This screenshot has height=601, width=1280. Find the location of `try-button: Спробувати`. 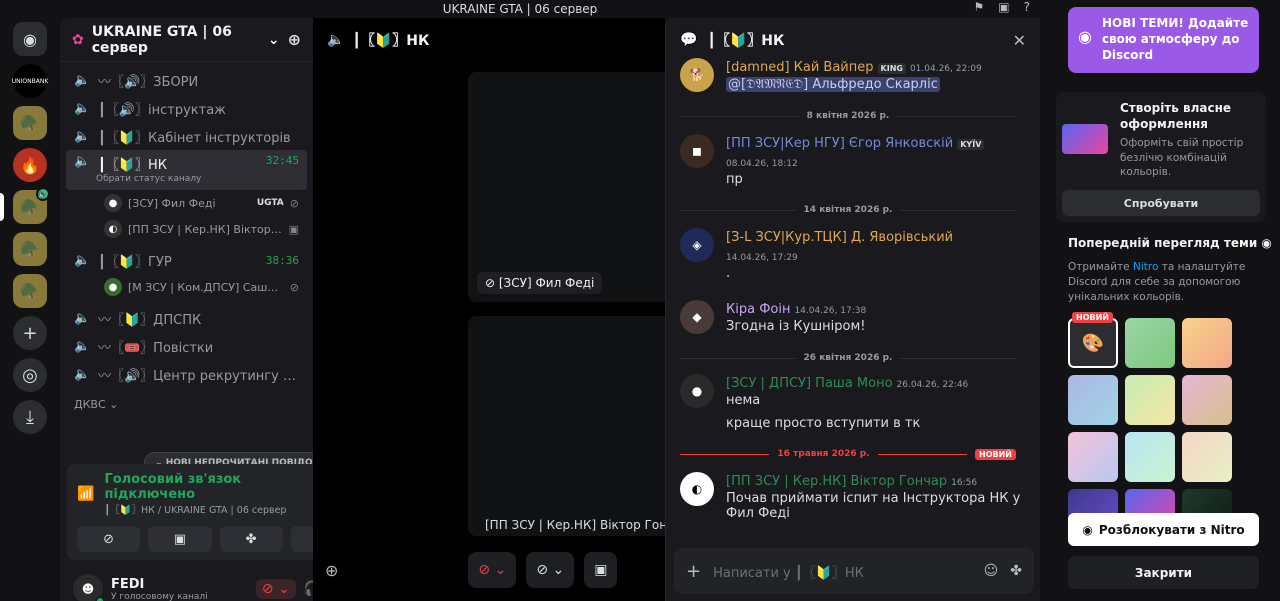

try-button: Спробувати is located at coordinates (1161, 203).